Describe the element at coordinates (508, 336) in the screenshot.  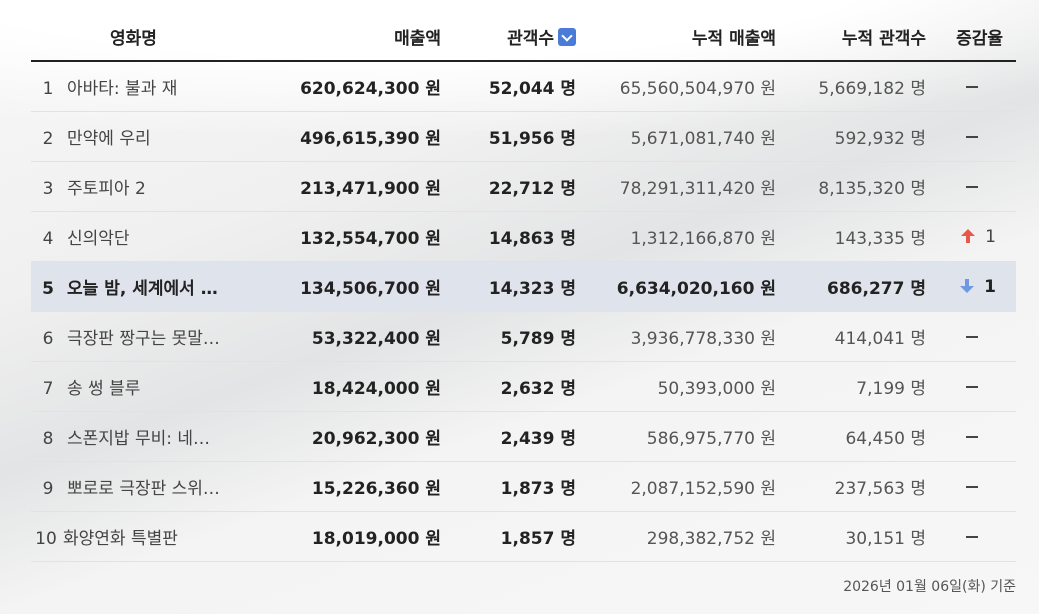
I see `audience-cell: 5,789 명` at that location.